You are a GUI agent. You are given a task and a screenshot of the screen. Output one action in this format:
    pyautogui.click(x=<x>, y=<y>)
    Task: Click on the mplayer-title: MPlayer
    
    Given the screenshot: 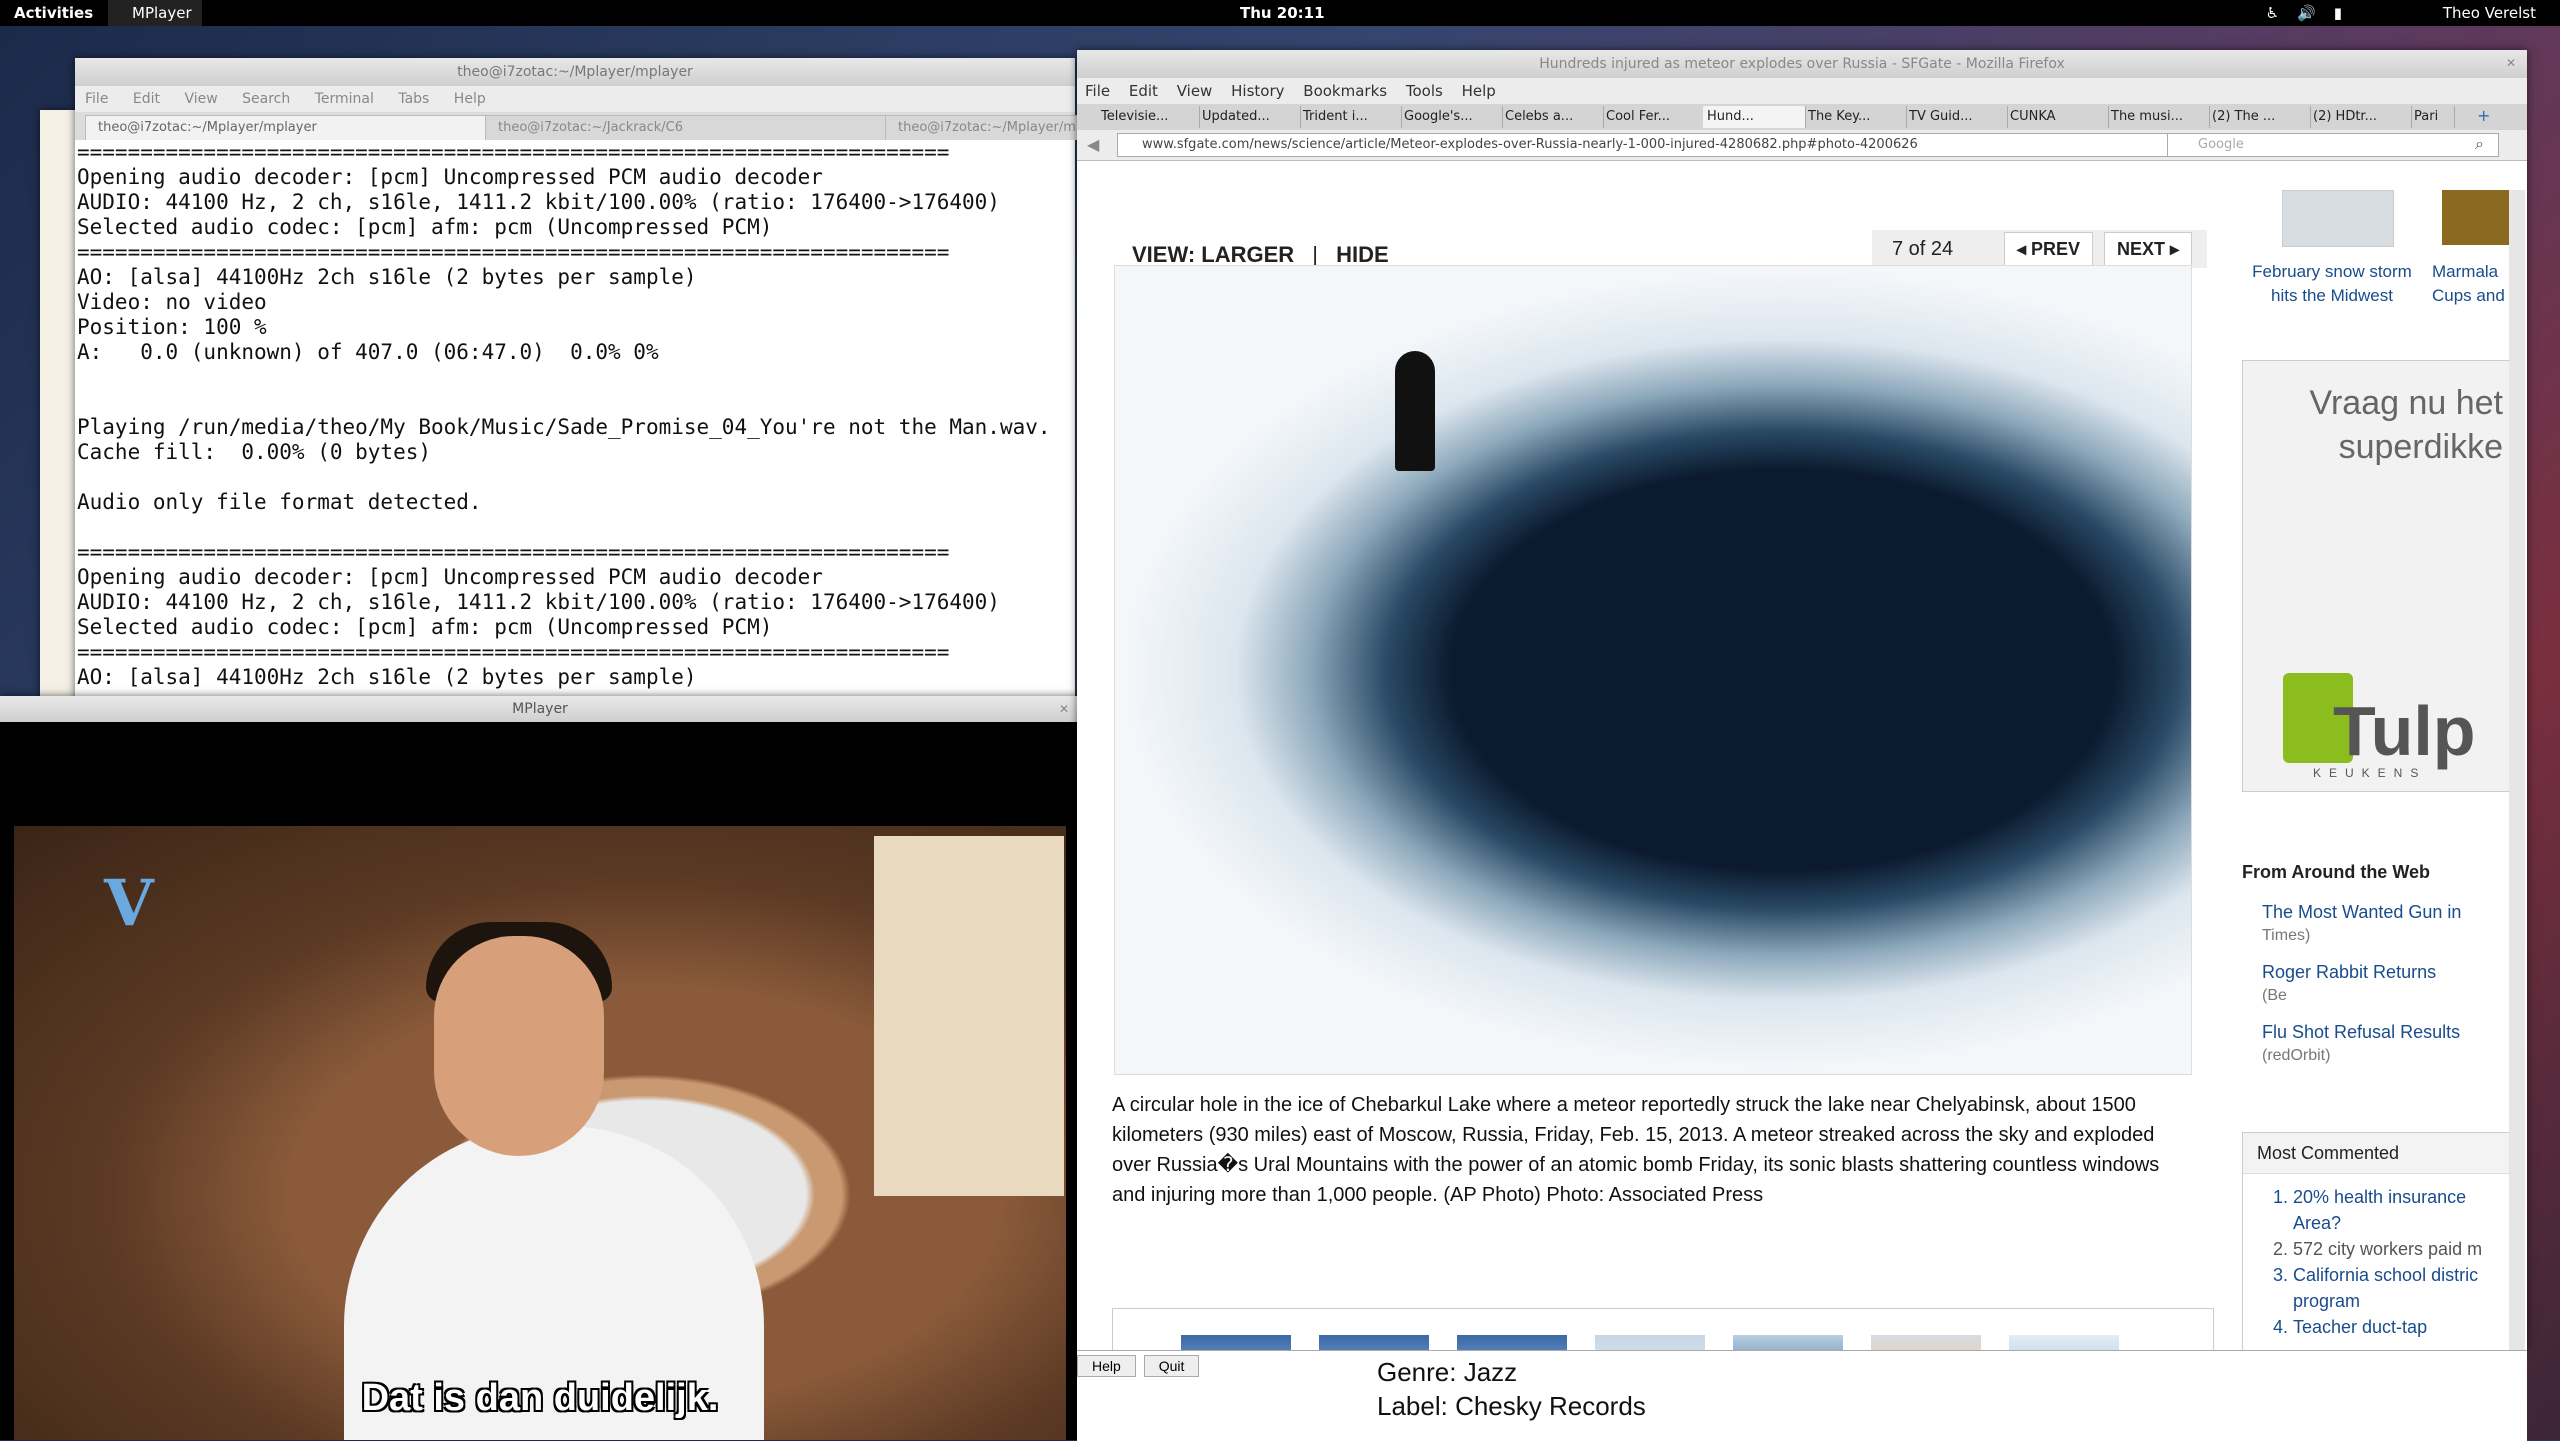 What is the action you would take?
    pyautogui.click(x=540, y=709)
    